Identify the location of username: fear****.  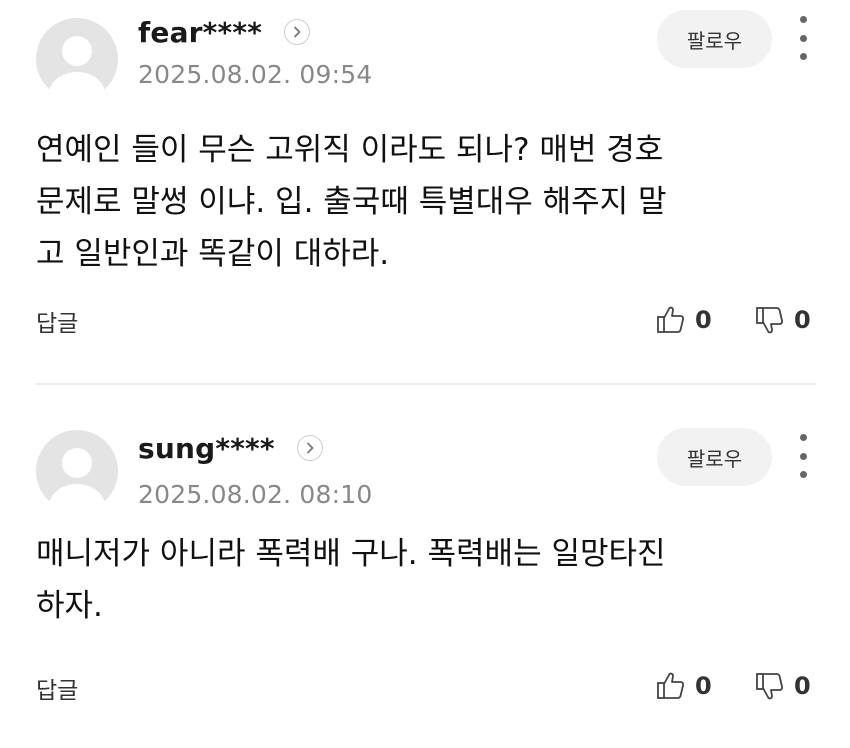
(200, 32).